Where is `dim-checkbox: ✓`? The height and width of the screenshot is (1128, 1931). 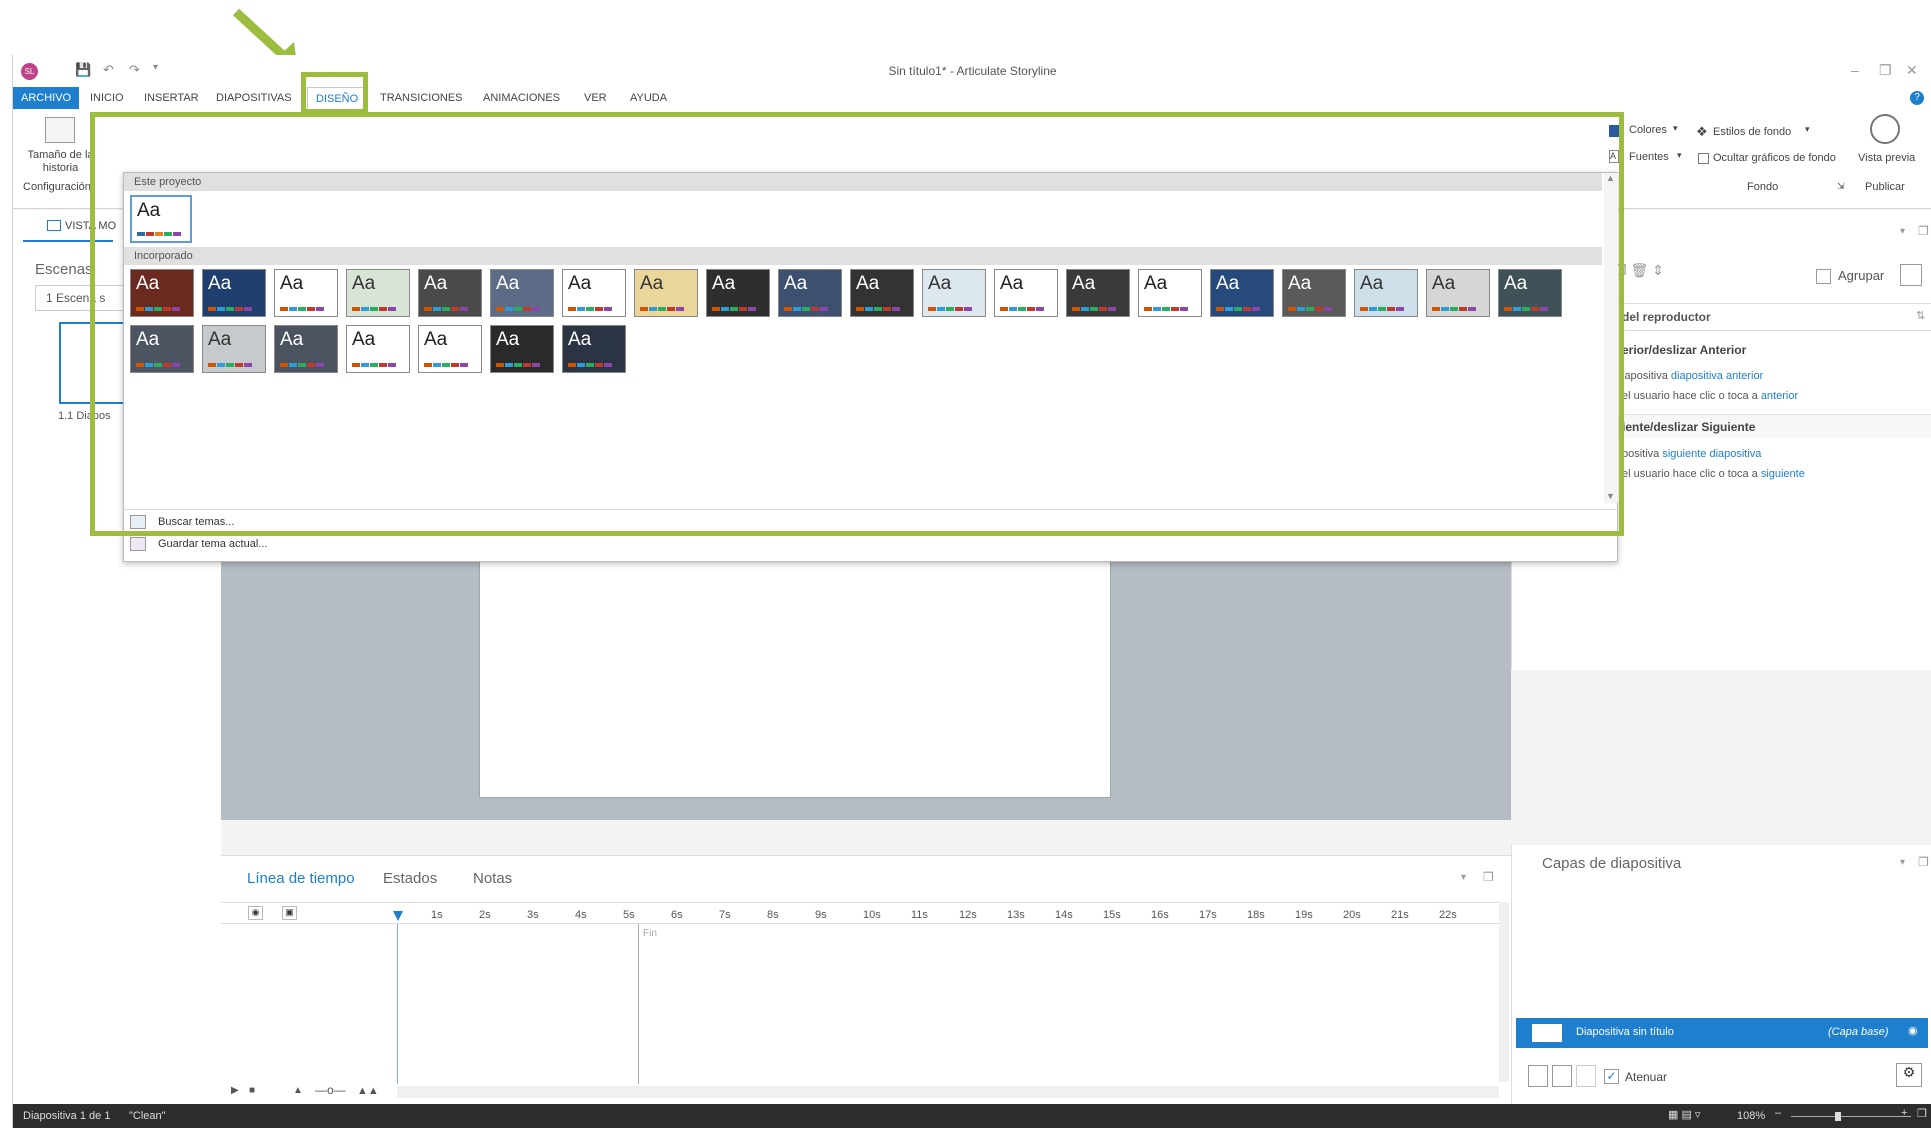
dim-checkbox: ✓ is located at coordinates (1611, 1076).